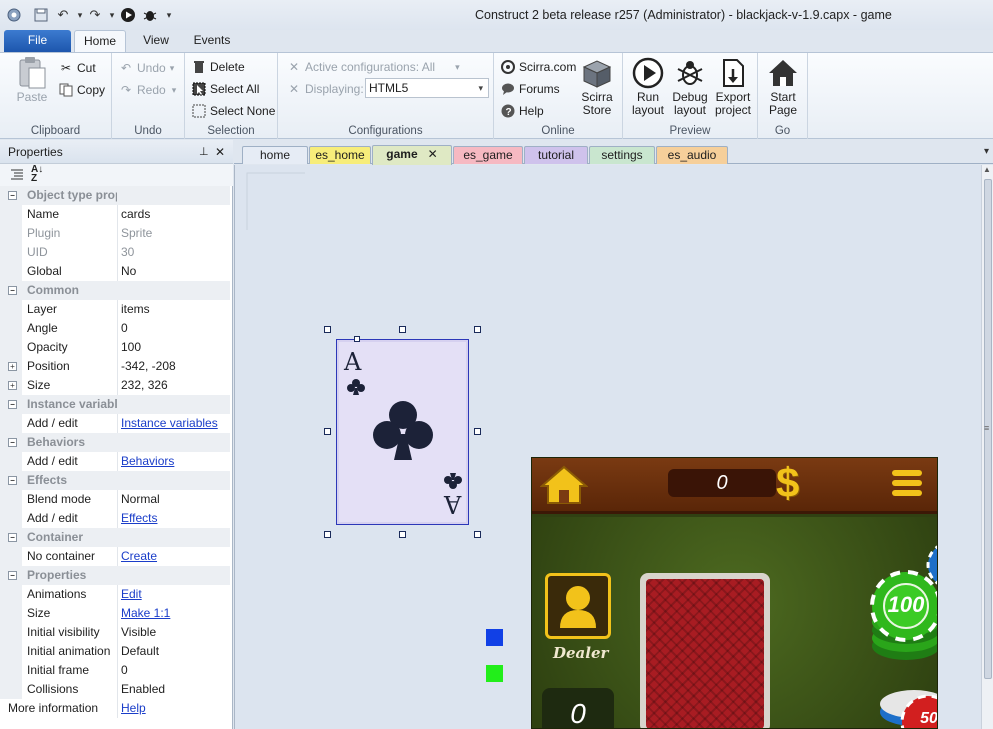 Image resolution: width=993 pixels, height=729 pixels. I want to click on tab-game: game ✕, so click(412, 155).